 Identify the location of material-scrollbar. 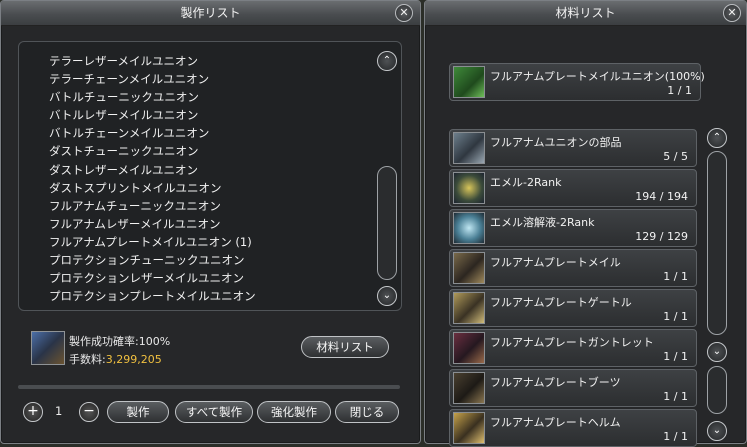
(717, 243).